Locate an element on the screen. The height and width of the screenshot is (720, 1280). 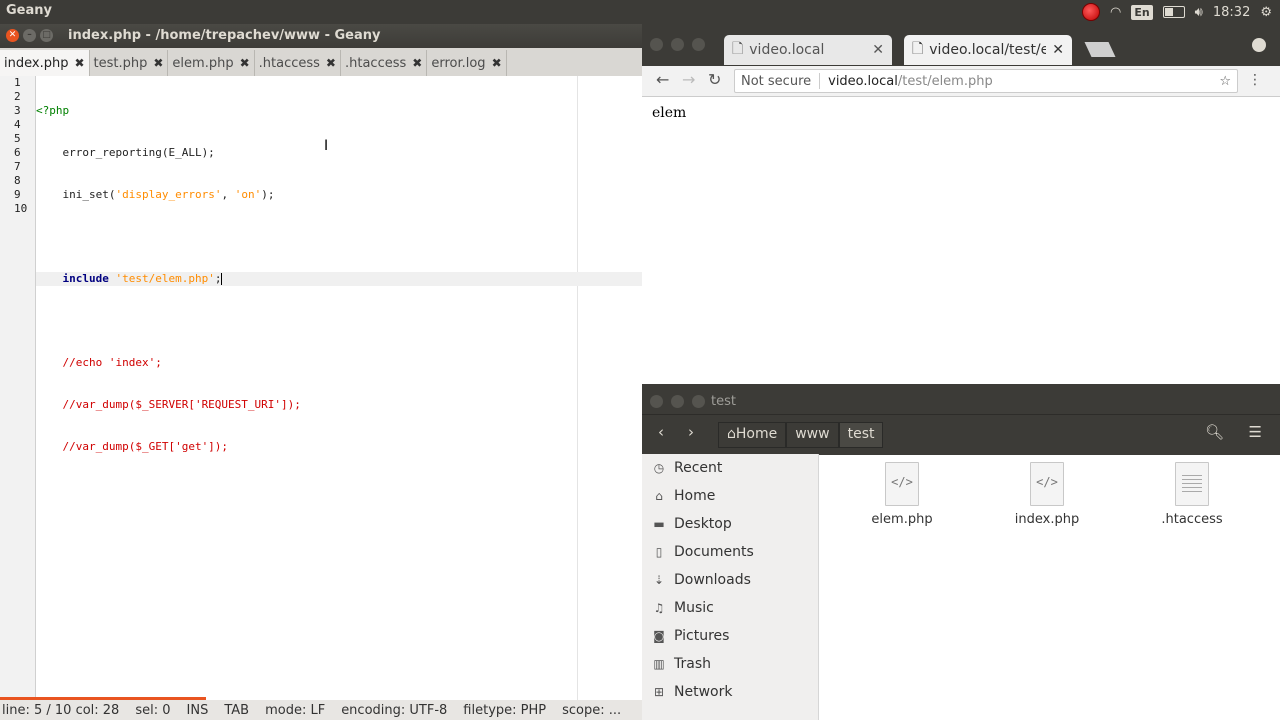
page-content: elem is located at coordinates (669, 113).